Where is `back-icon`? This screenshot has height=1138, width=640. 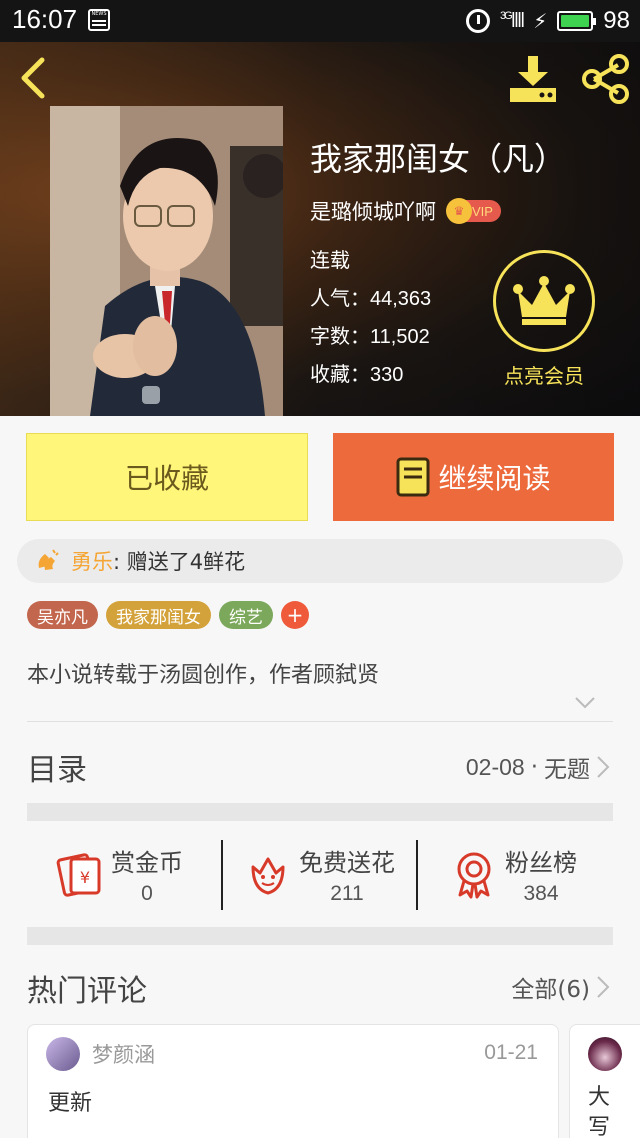
back-icon is located at coordinates (34, 78).